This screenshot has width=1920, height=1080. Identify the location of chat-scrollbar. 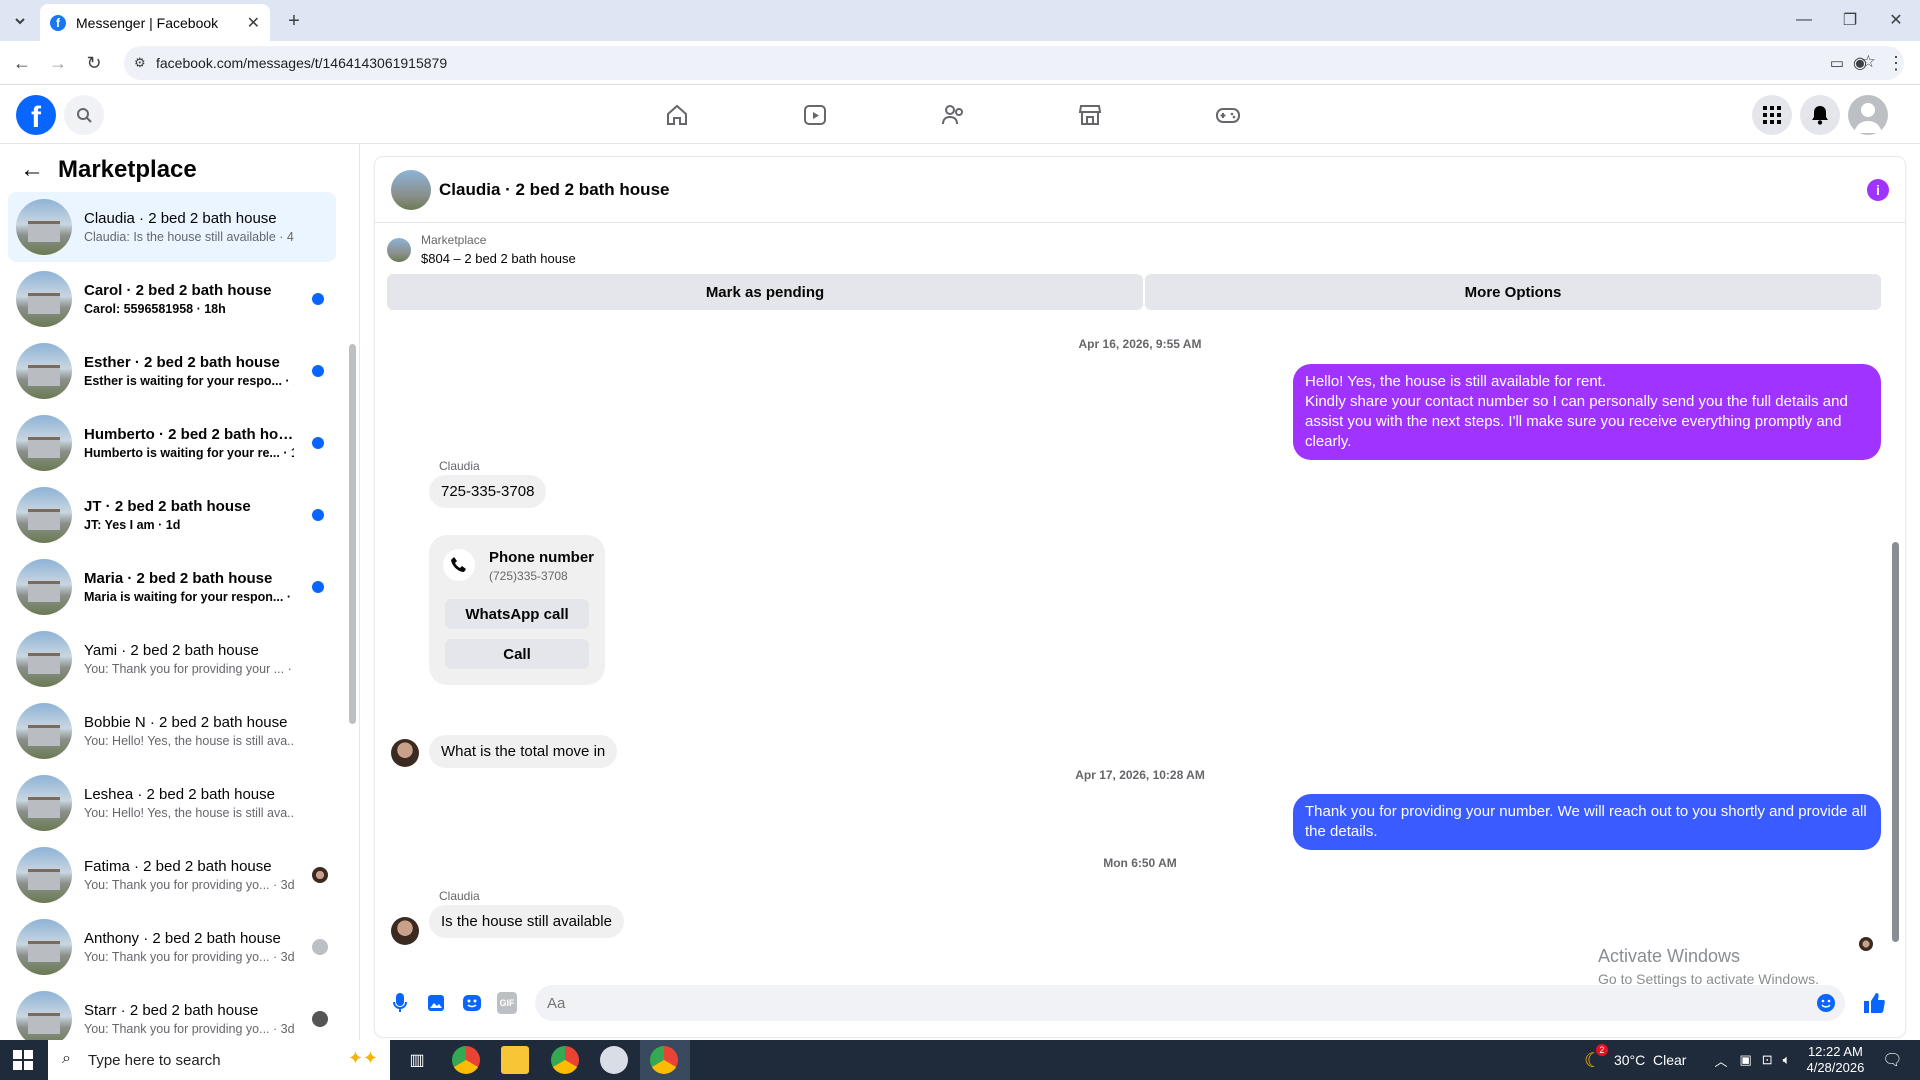
(1895, 742).